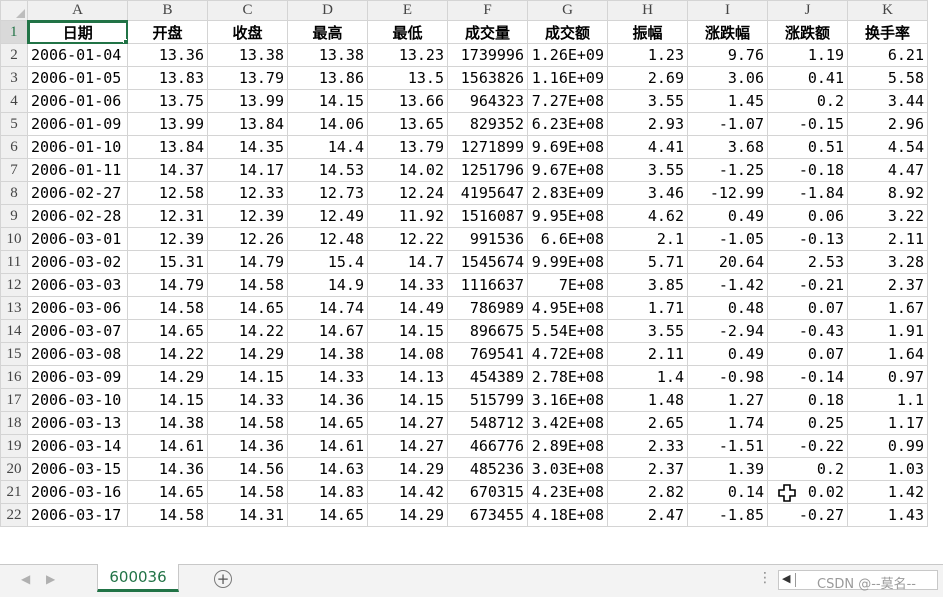 This screenshot has width=943, height=597. Describe the element at coordinates (567, 331) in the screenshot. I see `table-cell: 5.54E+08` at that location.